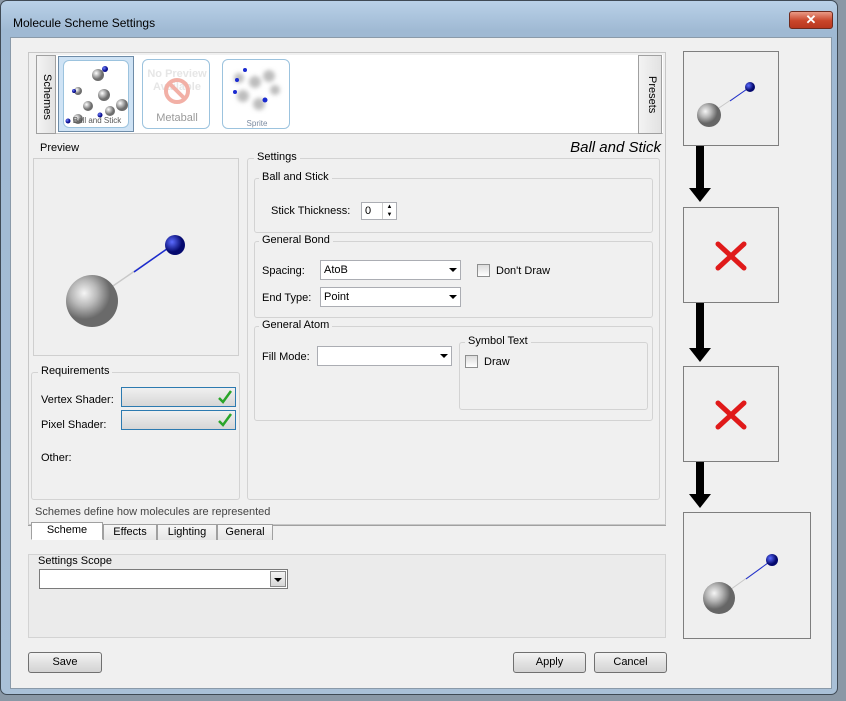 Image resolution: width=846 pixels, height=701 pixels. Describe the element at coordinates (178, 420) in the screenshot. I see `pixel-shader-status` at that location.